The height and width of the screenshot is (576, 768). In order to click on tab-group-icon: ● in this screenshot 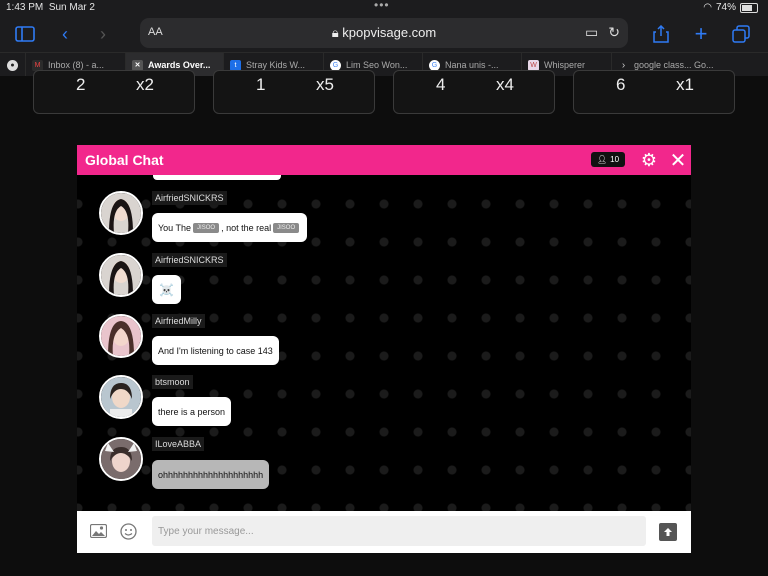, I will do `click(13, 65)`.